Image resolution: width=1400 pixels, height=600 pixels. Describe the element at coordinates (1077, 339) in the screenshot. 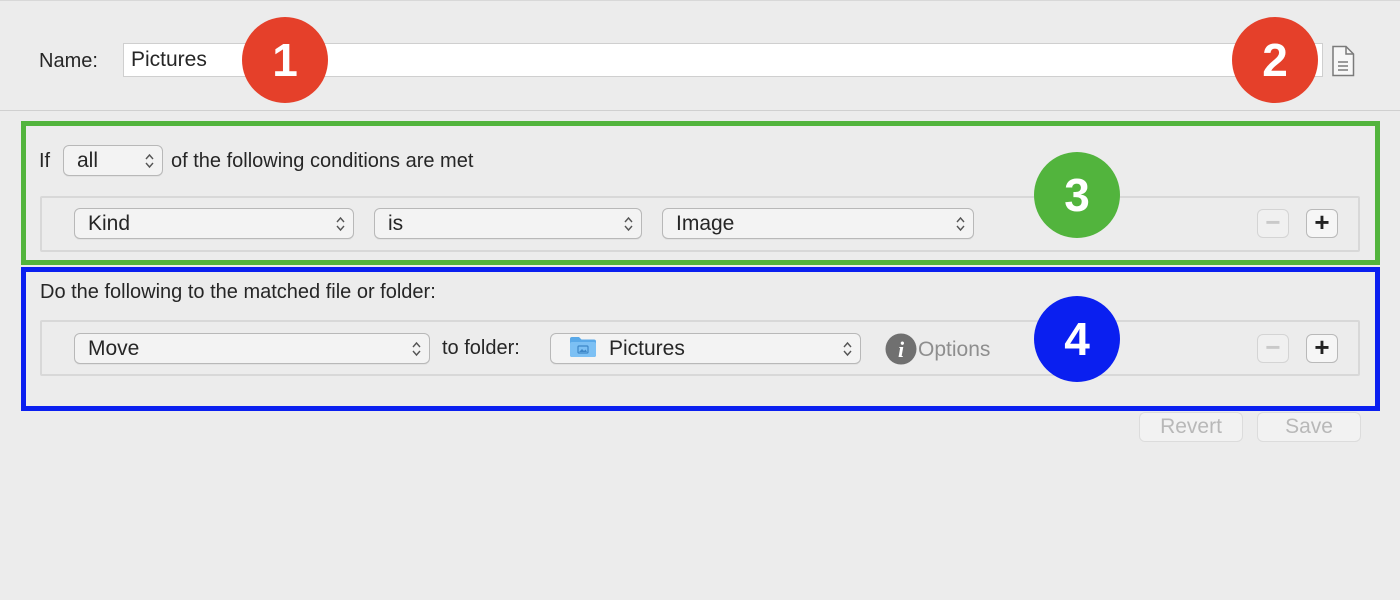

I see `annotation-badge-4: 4` at that location.